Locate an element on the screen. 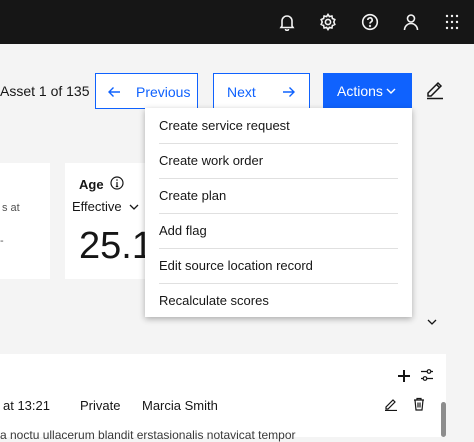  menu-item-edit-source-location: Edit source location record is located at coordinates (278, 265).